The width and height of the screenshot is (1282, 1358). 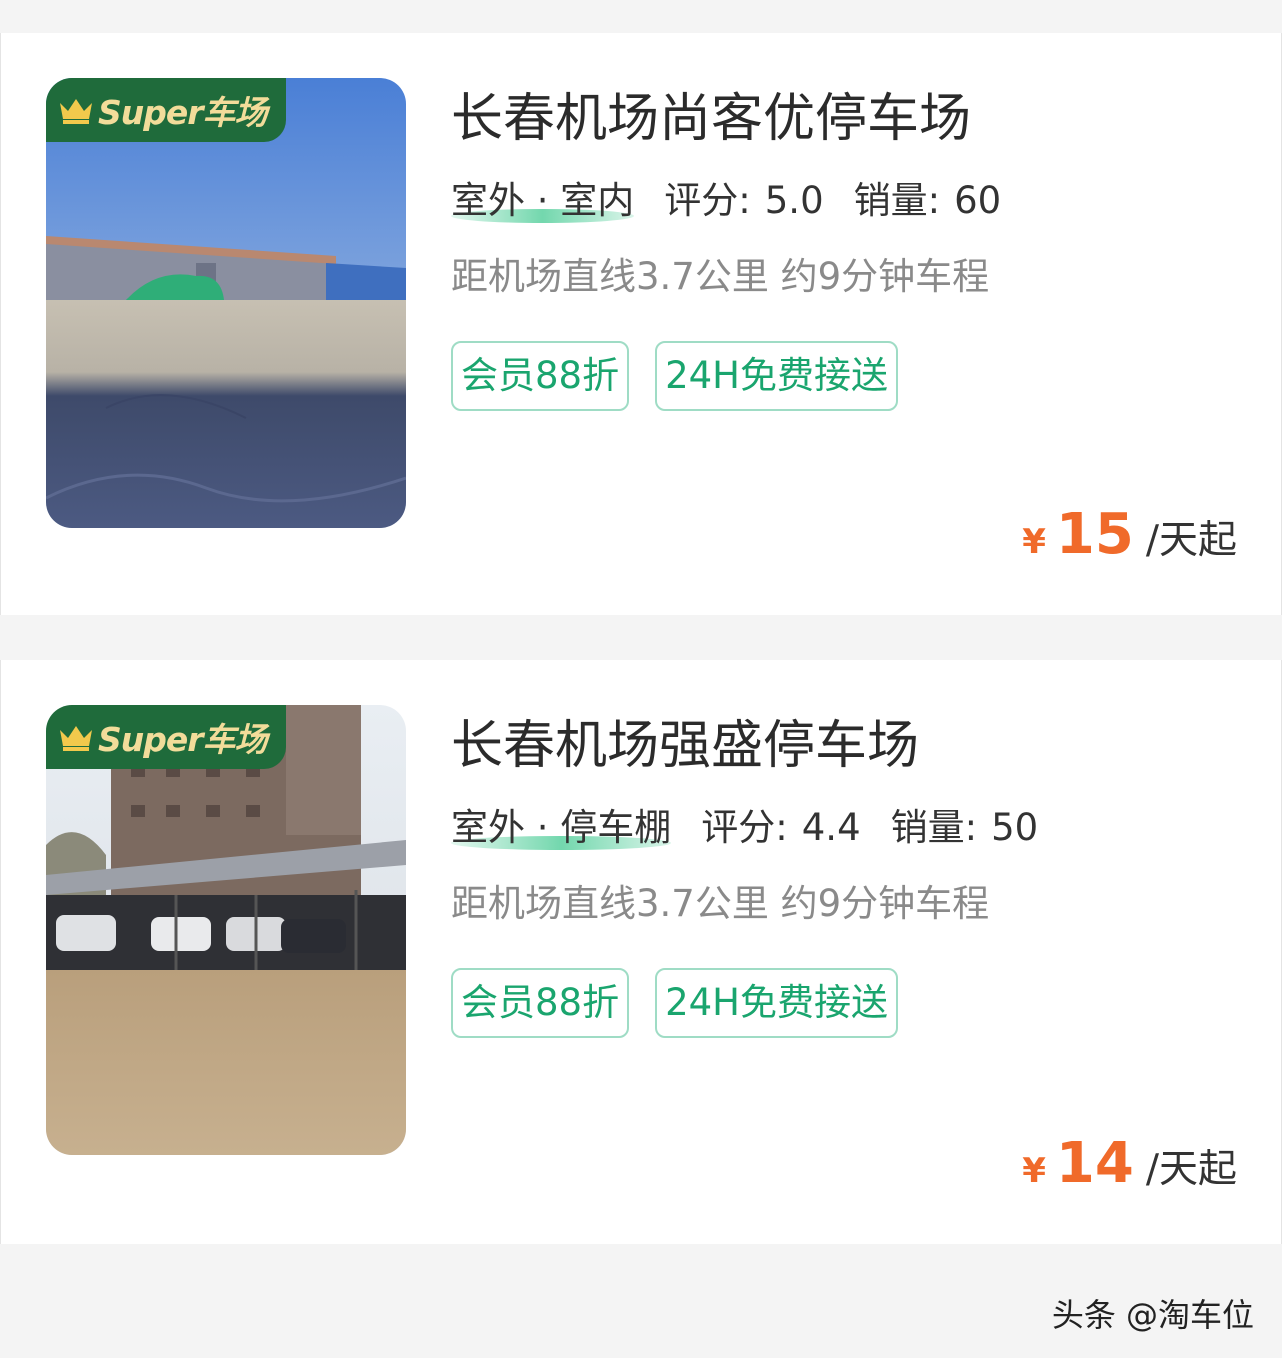 What do you see at coordinates (543, 201) in the screenshot?
I see `parking-type: 室外 · 室内` at bounding box center [543, 201].